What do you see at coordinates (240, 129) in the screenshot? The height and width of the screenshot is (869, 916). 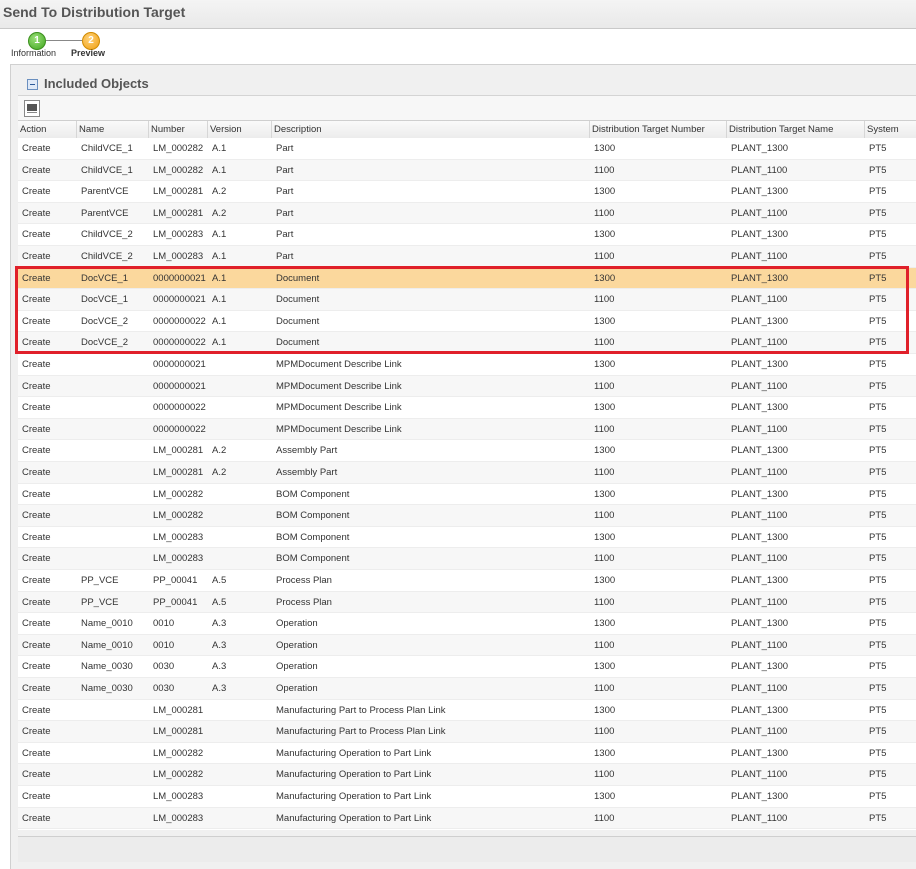 I see `column-header-version: Version` at bounding box center [240, 129].